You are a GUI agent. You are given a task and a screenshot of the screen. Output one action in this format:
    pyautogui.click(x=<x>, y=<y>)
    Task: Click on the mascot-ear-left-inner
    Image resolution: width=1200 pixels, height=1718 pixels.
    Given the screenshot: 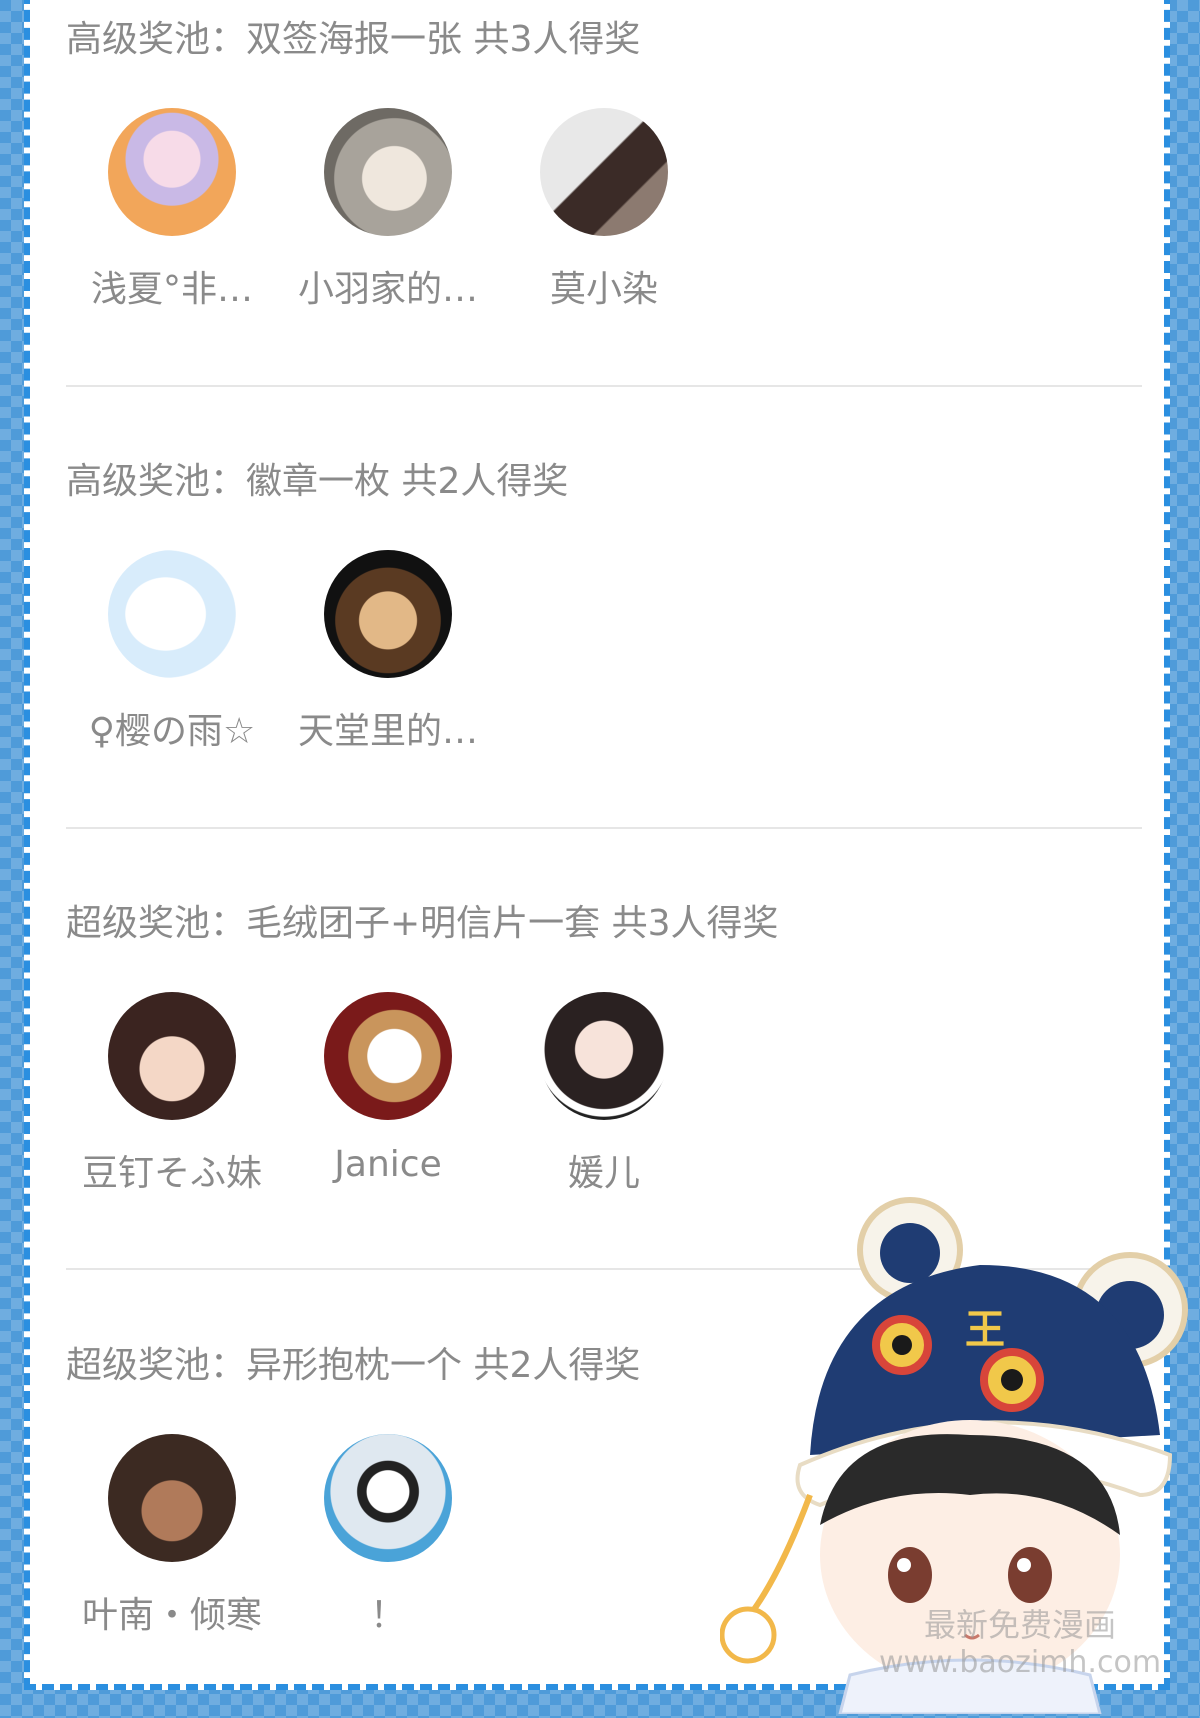 What is the action you would take?
    pyautogui.click(x=910, y=1253)
    